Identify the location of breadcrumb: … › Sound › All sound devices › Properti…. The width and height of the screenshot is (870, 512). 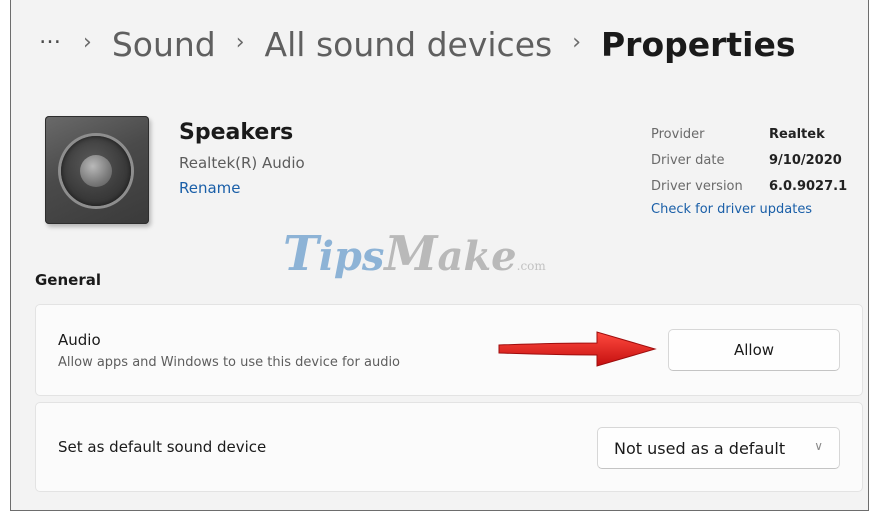
(417, 44).